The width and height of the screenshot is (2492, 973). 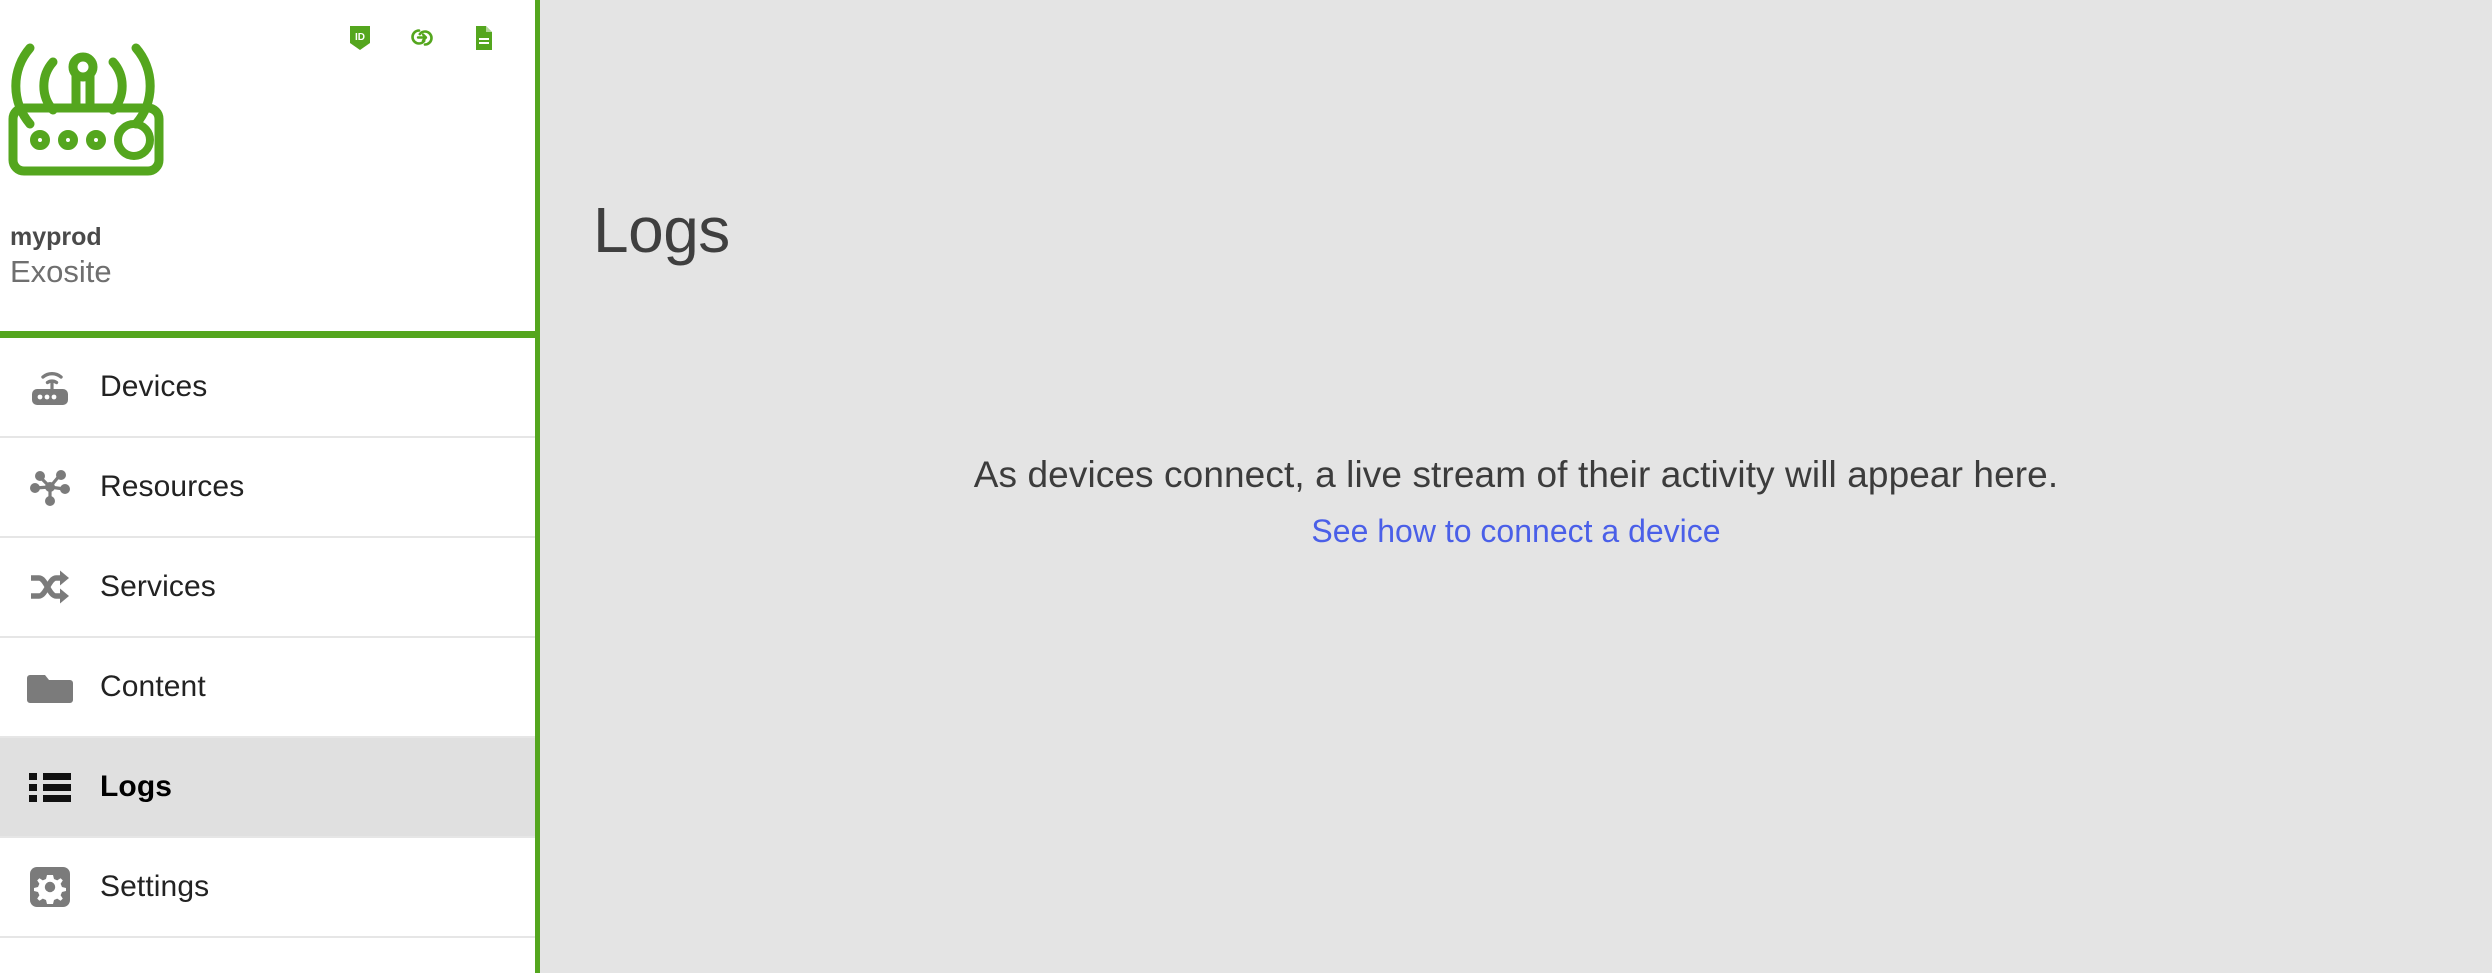 I want to click on hub-nodes-icon, so click(x=50, y=487).